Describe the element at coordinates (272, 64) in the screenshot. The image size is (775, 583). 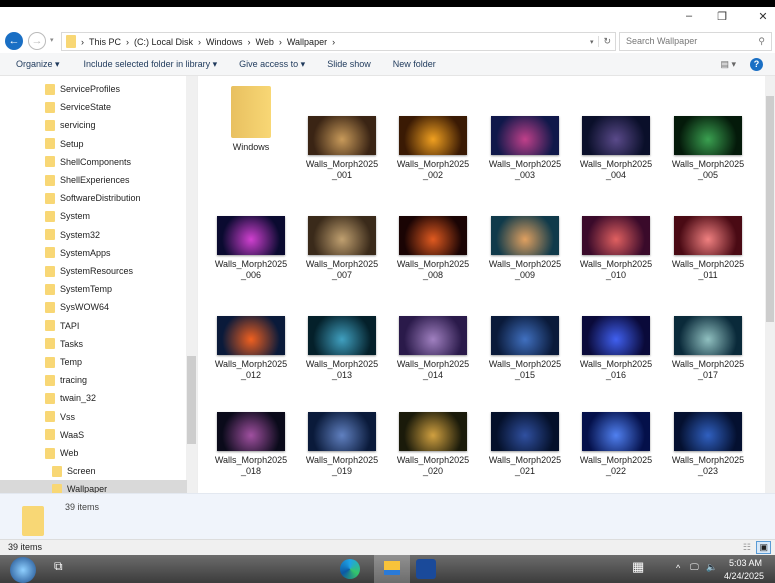
I see `give-access-button: Give access to ▾` at that location.